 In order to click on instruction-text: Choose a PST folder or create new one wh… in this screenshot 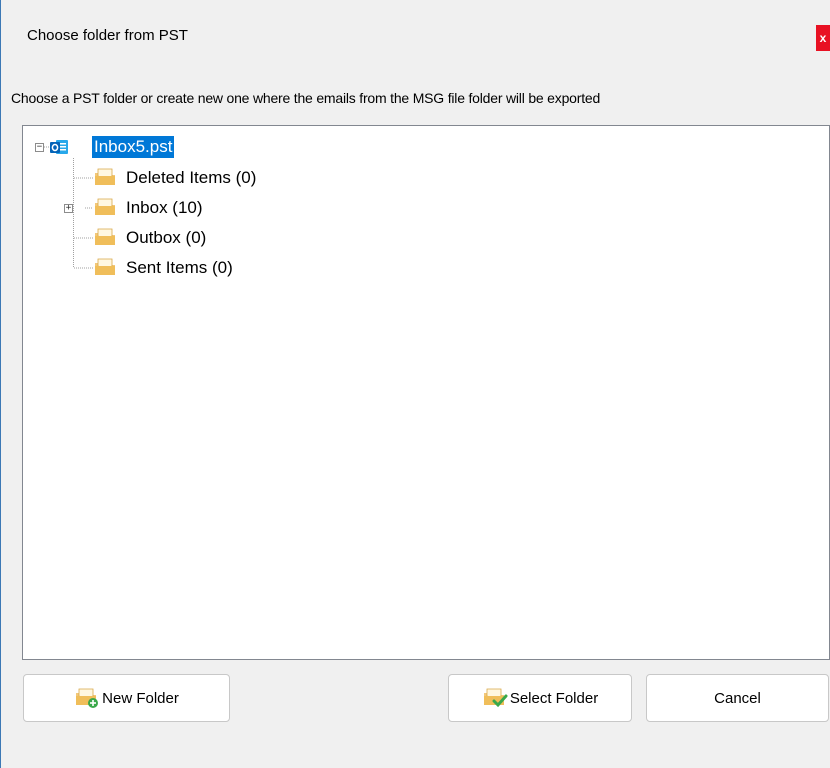, I will do `click(306, 98)`.